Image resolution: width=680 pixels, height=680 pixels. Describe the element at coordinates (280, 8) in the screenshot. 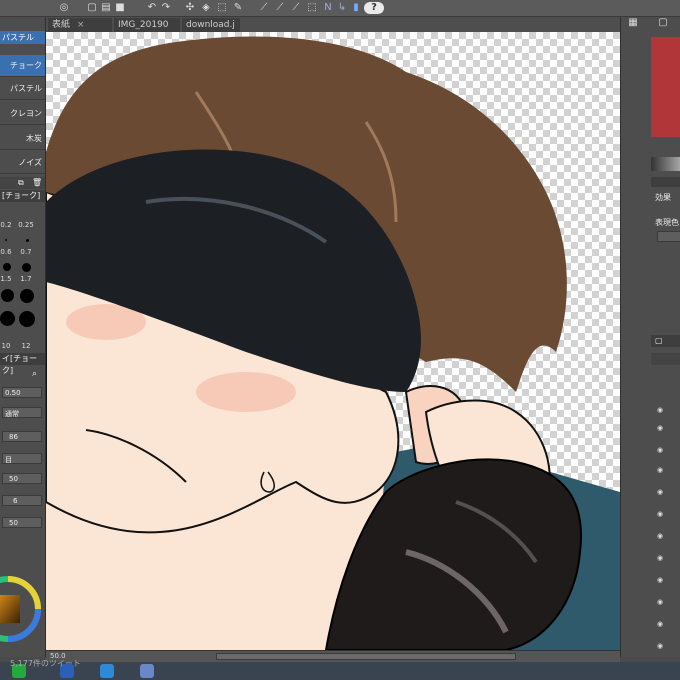

I see `snap-grid-icon: ⟋` at that location.